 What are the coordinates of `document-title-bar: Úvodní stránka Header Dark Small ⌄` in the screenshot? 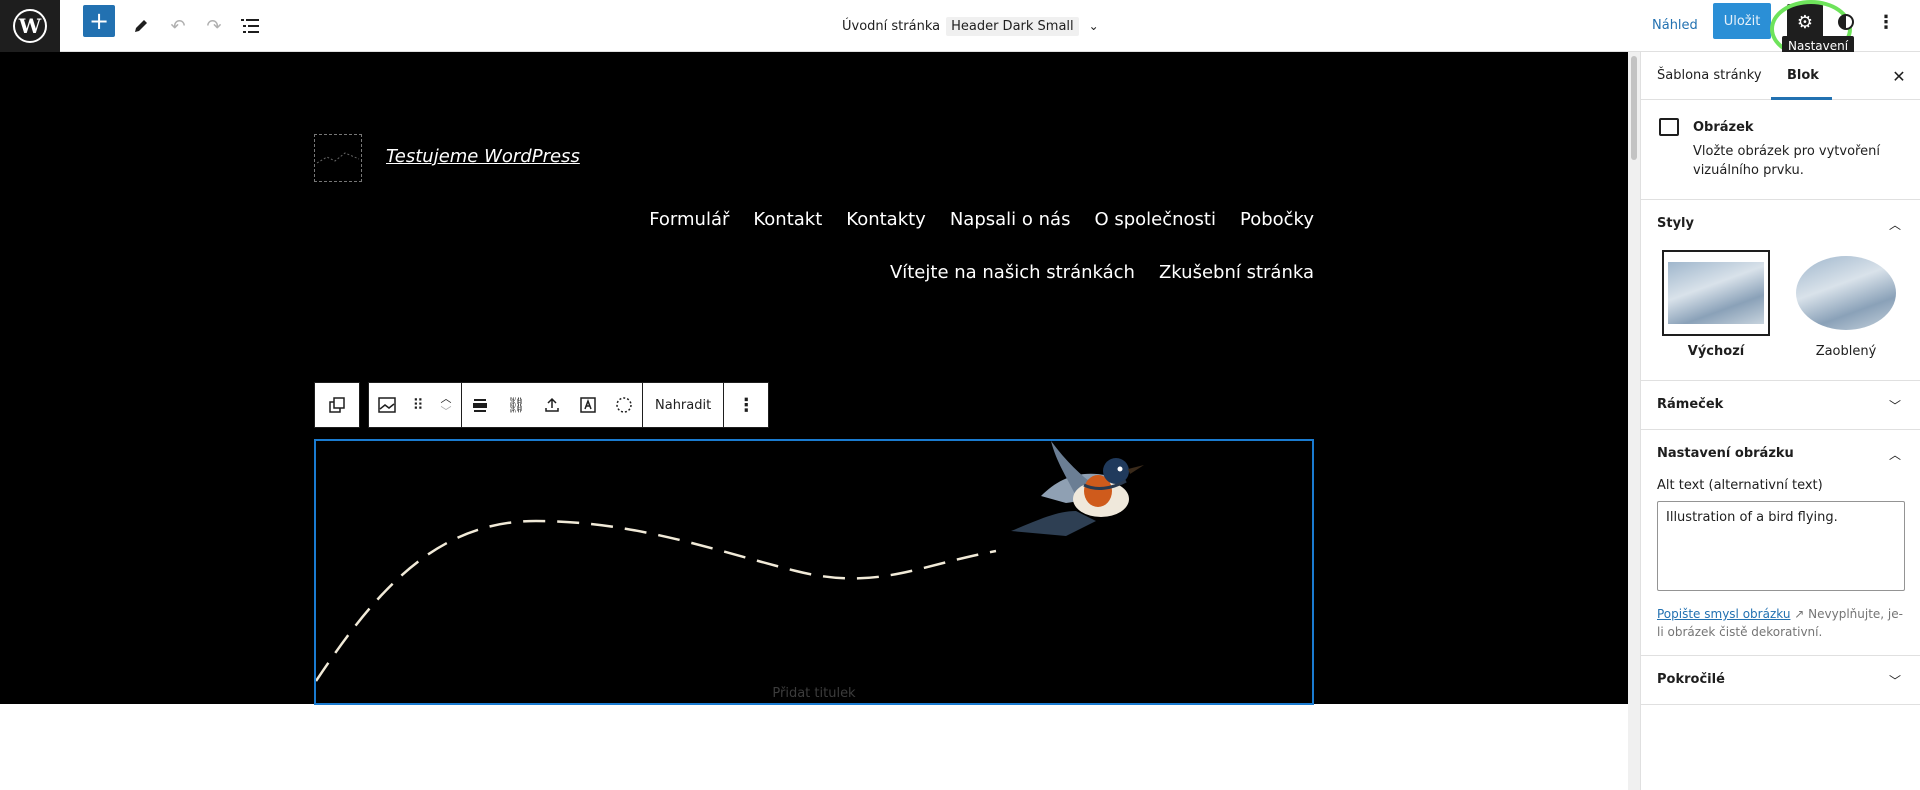 It's located at (970, 26).